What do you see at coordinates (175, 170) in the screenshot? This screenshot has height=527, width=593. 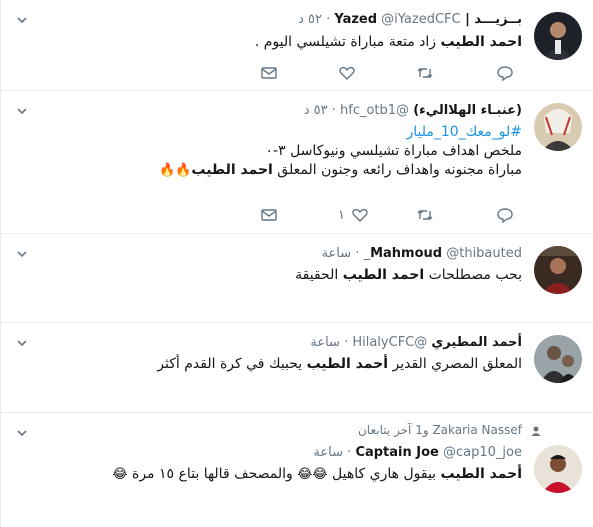 I see `fire-emoji: 🔥🔥` at bounding box center [175, 170].